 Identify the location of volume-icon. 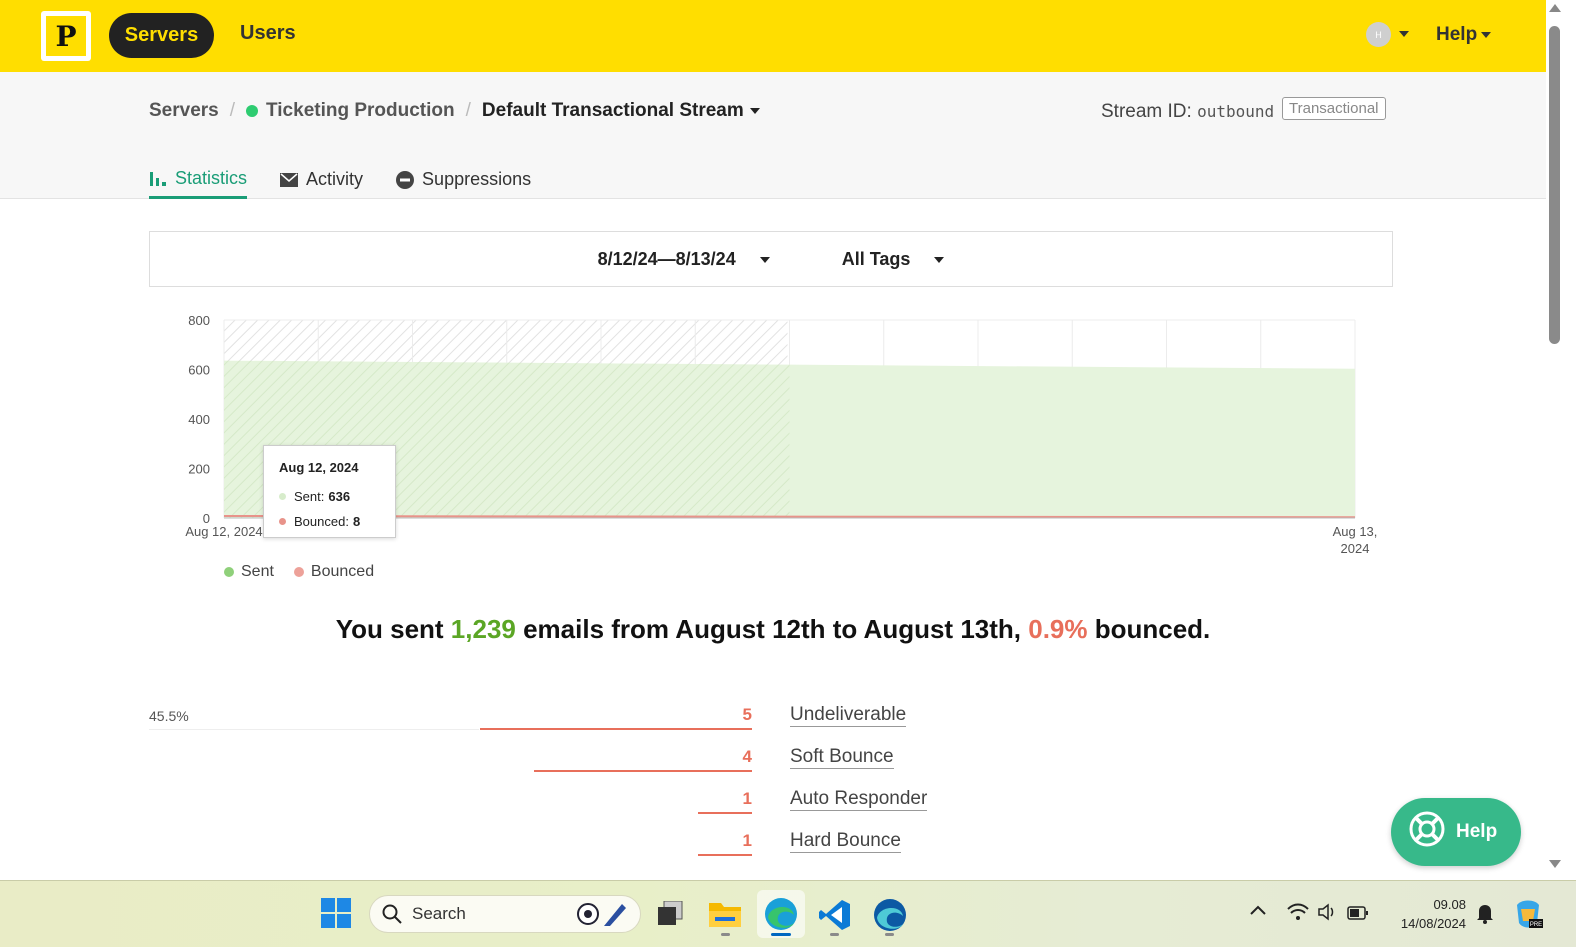
(1328, 912).